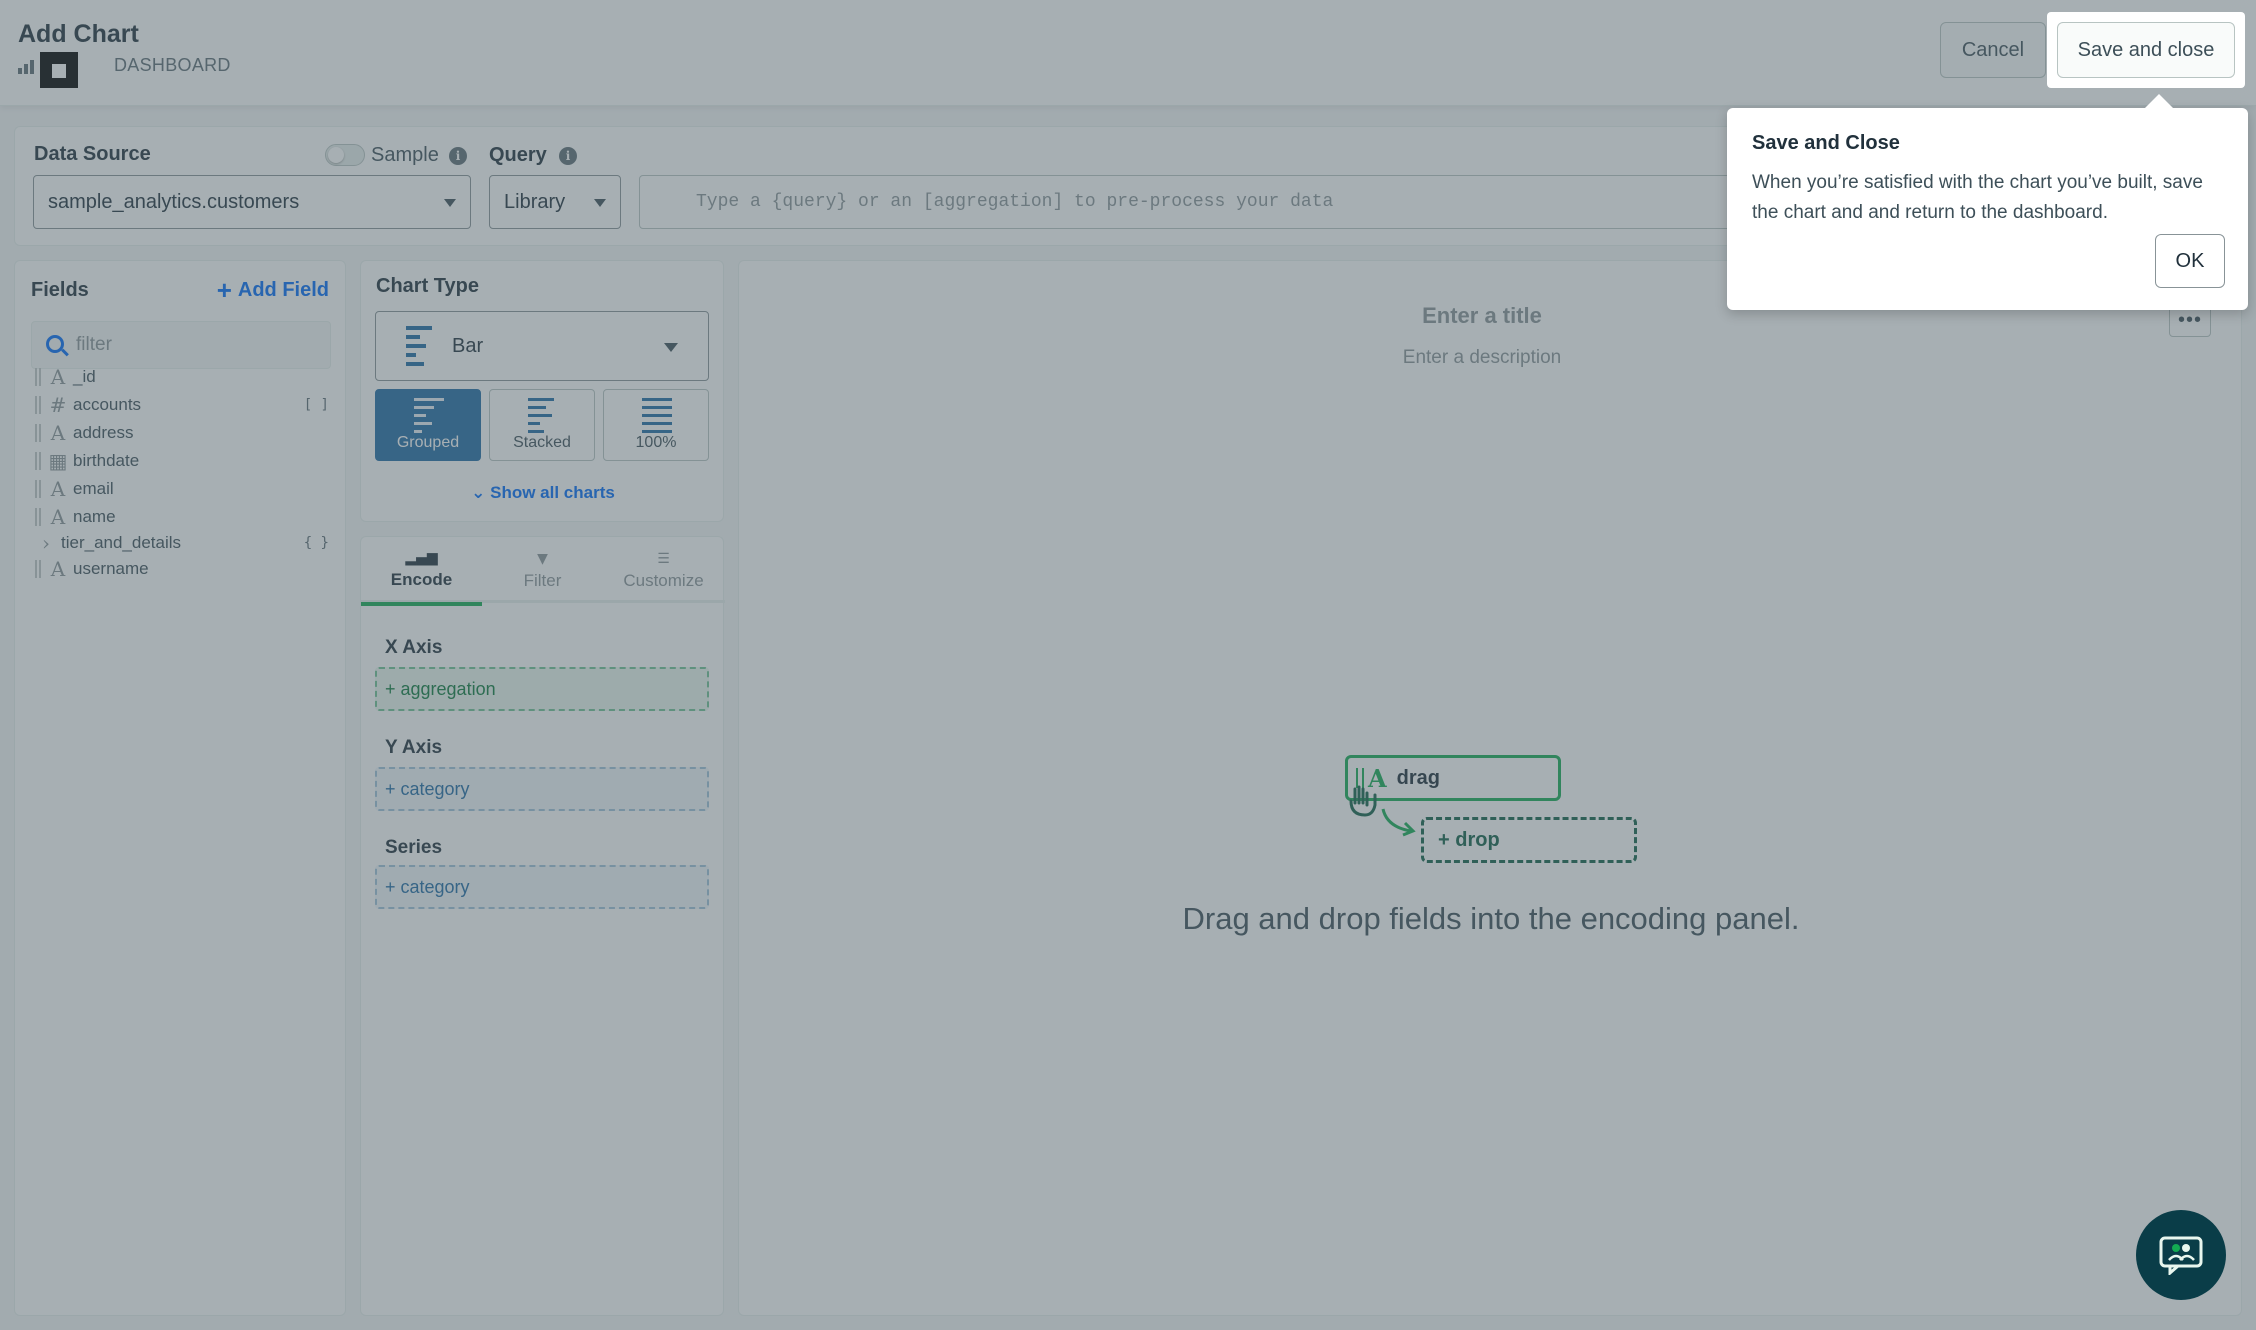 Image resolution: width=2256 pixels, height=1330 pixels. What do you see at coordinates (414, 647) in the screenshot?
I see `x-axis-label: X Axis` at bounding box center [414, 647].